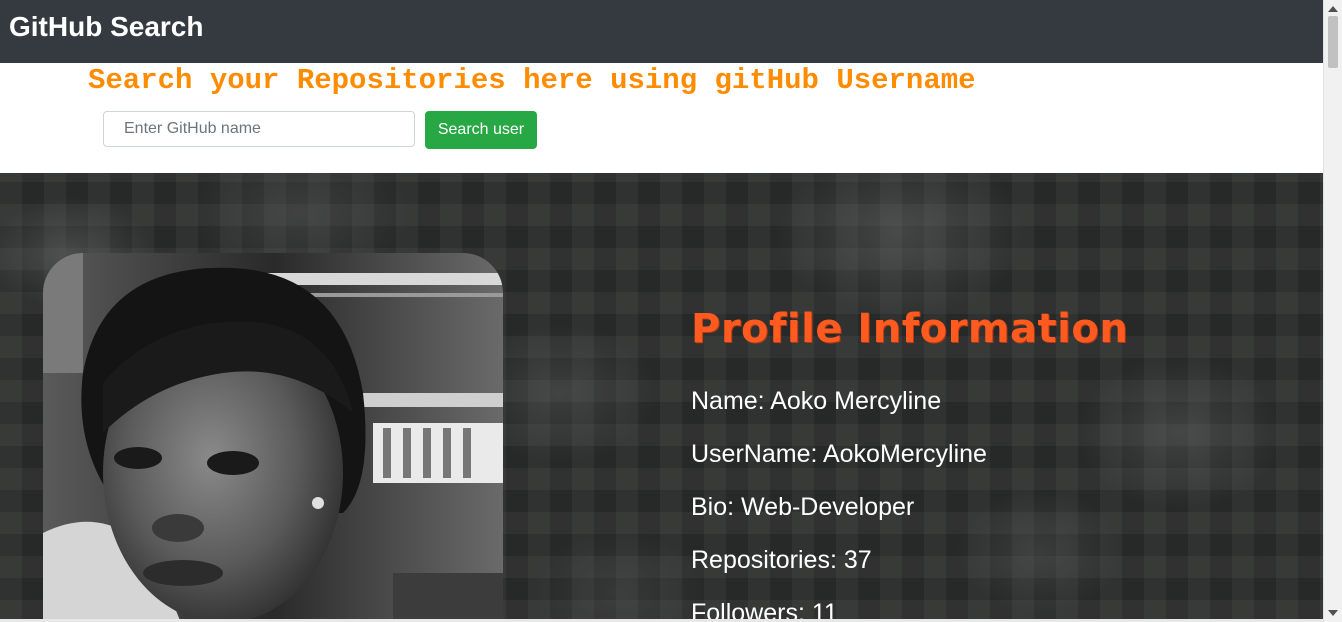 Image resolution: width=1342 pixels, height=622 pixels. I want to click on profile-bio: Bio: Web-Developer, so click(803, 507).